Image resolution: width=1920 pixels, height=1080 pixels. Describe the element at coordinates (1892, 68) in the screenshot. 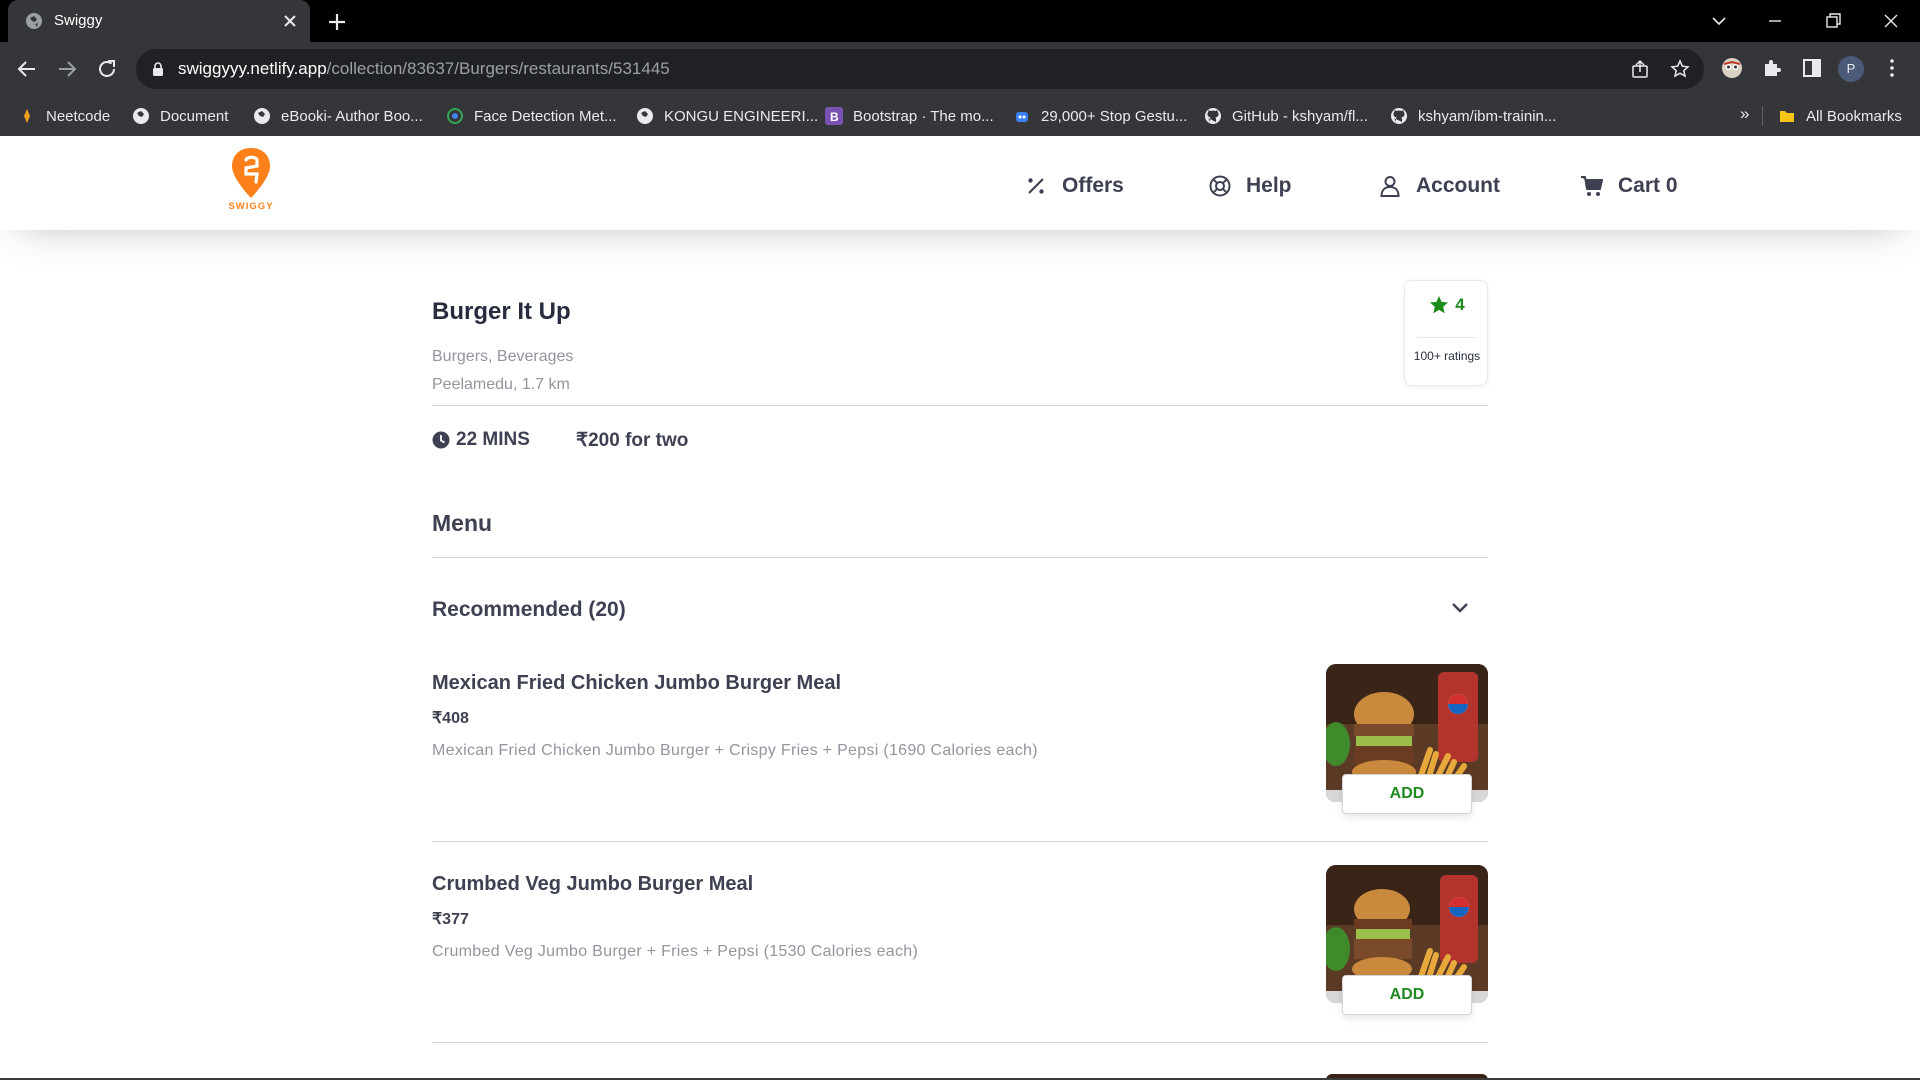

I see `more-menu-icon` at that location.